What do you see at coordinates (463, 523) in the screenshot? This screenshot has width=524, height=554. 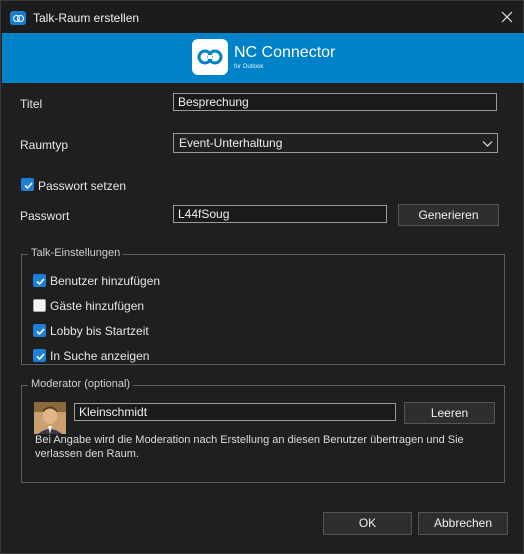 I see `abbrechen-button: Abbrechen` at bounding box center [463, 523].